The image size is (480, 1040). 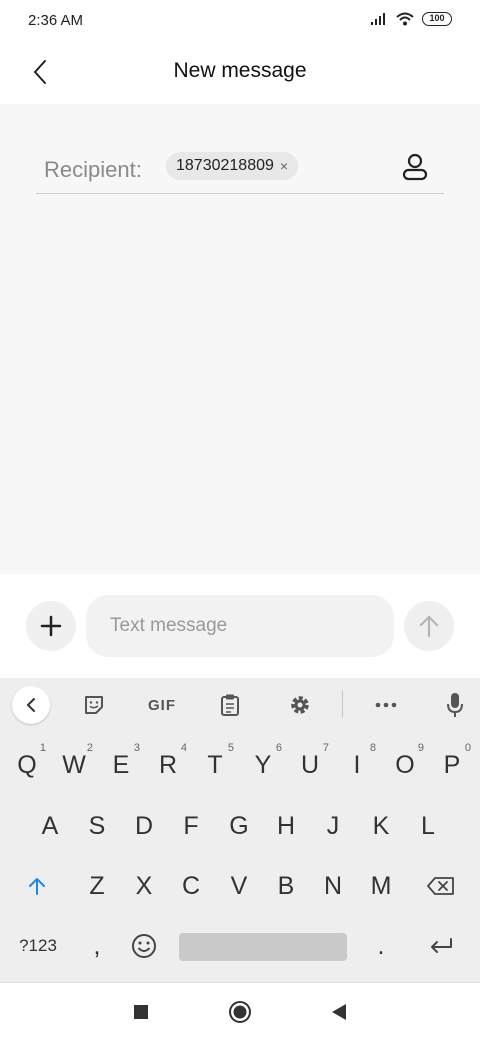 I want to click on status-bar: 2:36 AM 100, so click(x=240, y=20).